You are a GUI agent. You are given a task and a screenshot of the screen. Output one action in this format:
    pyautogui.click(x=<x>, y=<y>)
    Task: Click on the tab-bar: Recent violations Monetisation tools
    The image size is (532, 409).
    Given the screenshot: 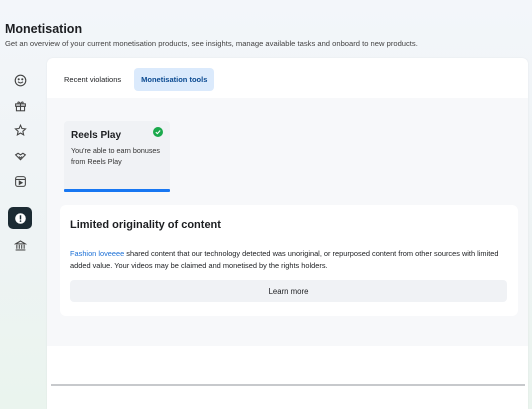 What is the action you would take?
    pyautogui.click(x=136, y=79)
    